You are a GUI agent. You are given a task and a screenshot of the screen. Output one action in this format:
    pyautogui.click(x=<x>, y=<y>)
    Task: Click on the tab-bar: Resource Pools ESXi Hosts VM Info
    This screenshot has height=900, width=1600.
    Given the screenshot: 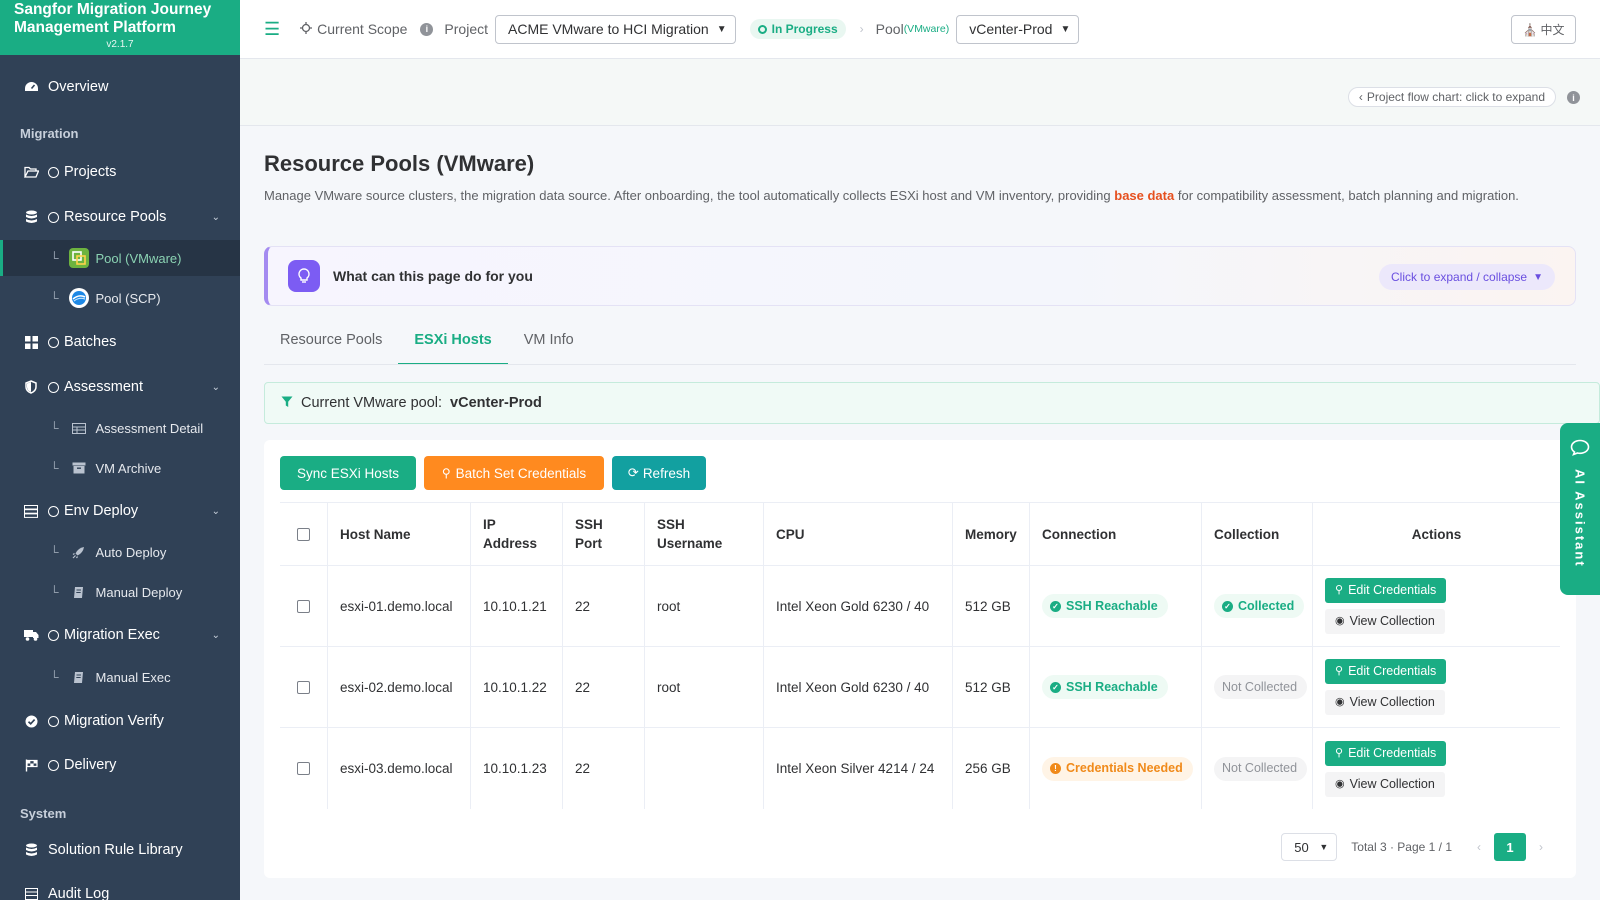 What is the action you would take?
    pyautogui.click(x=427, y=343)
    